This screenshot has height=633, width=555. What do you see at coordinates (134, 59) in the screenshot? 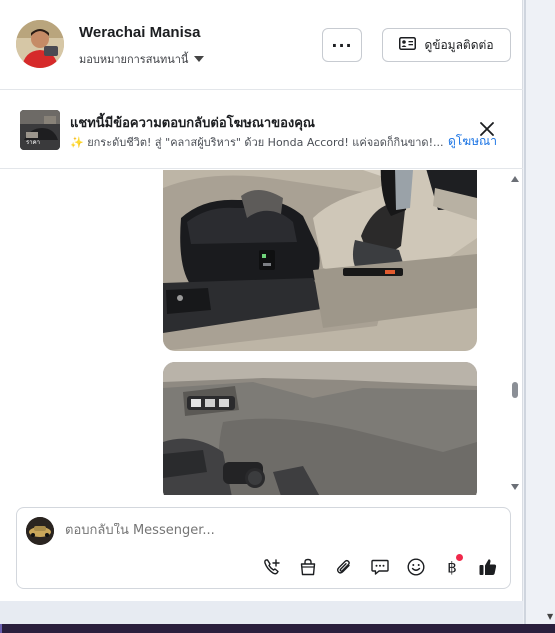
I see `assign-label: มอบหมายการสนทนานี้` at bounding box center [134, 59].